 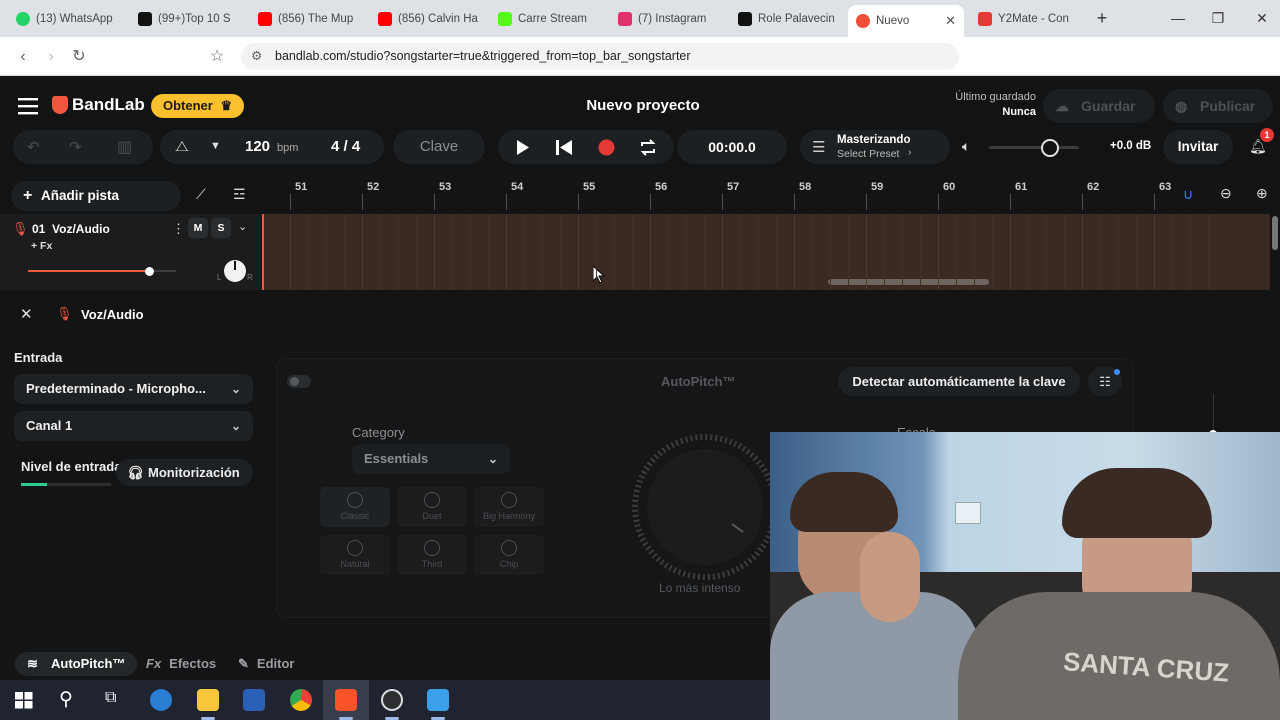 I want to click on clave-button: Clave, so click(x=439, y=147).